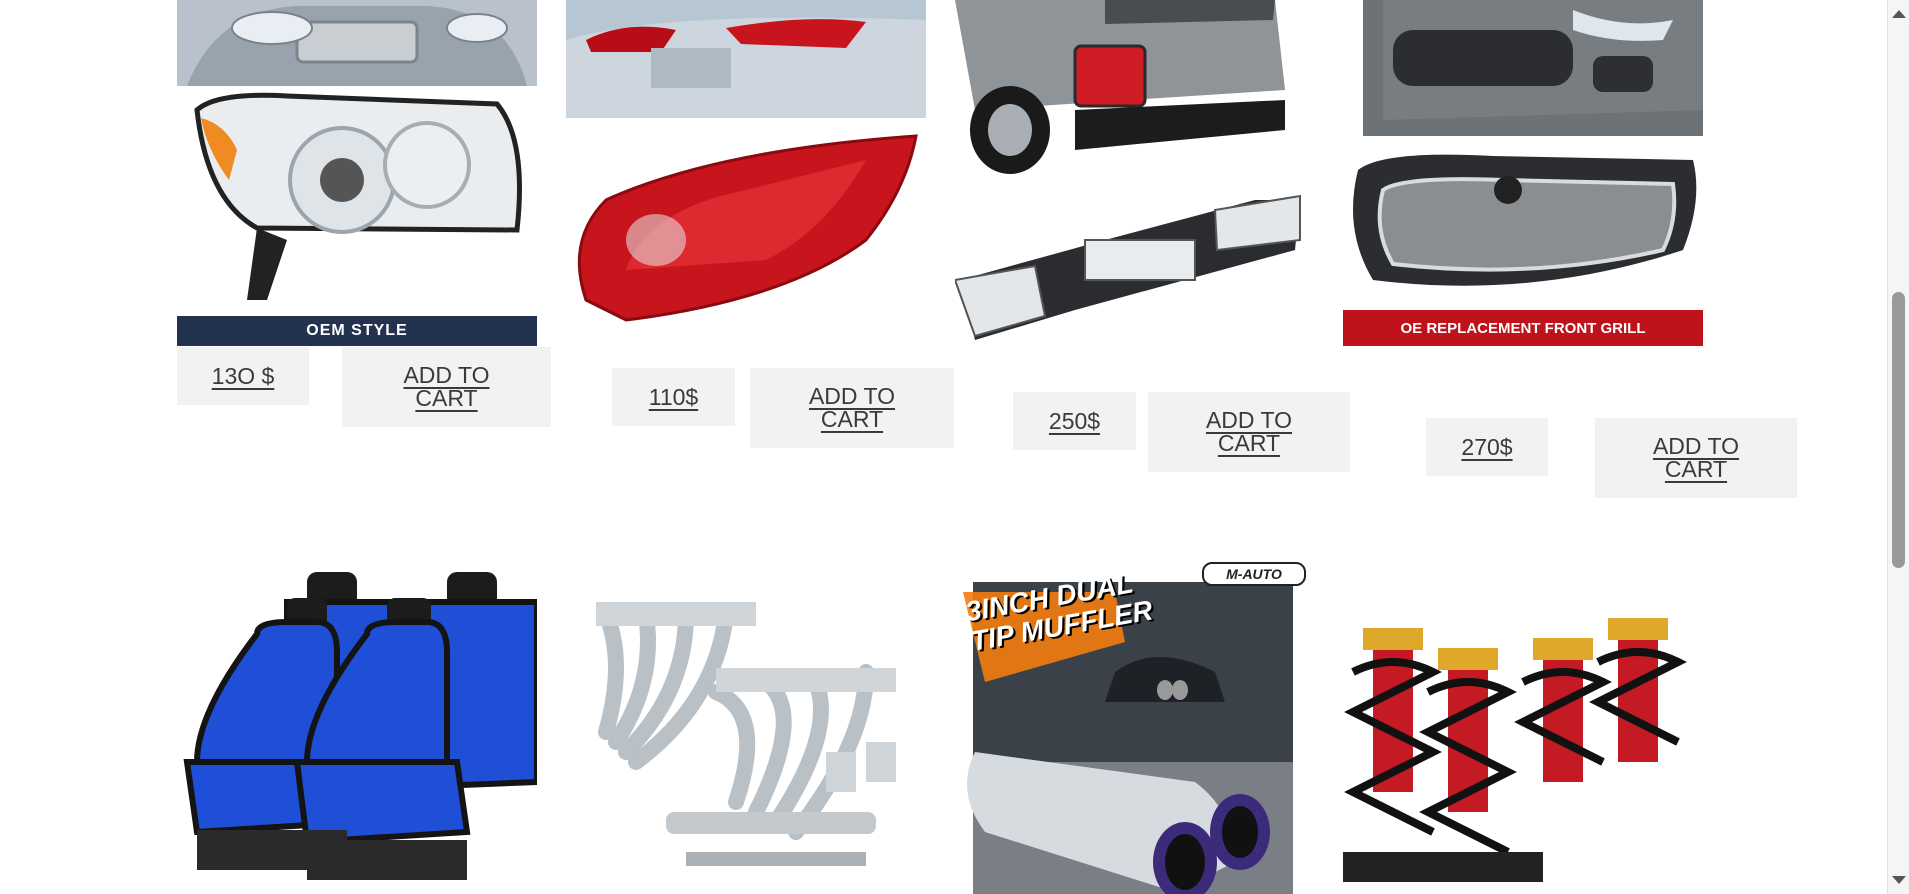  What do you see at coordinates (1899, 880) in the screenshot?
I see `scroll-down-arrow-icon` at bounding box center [1899, 880].